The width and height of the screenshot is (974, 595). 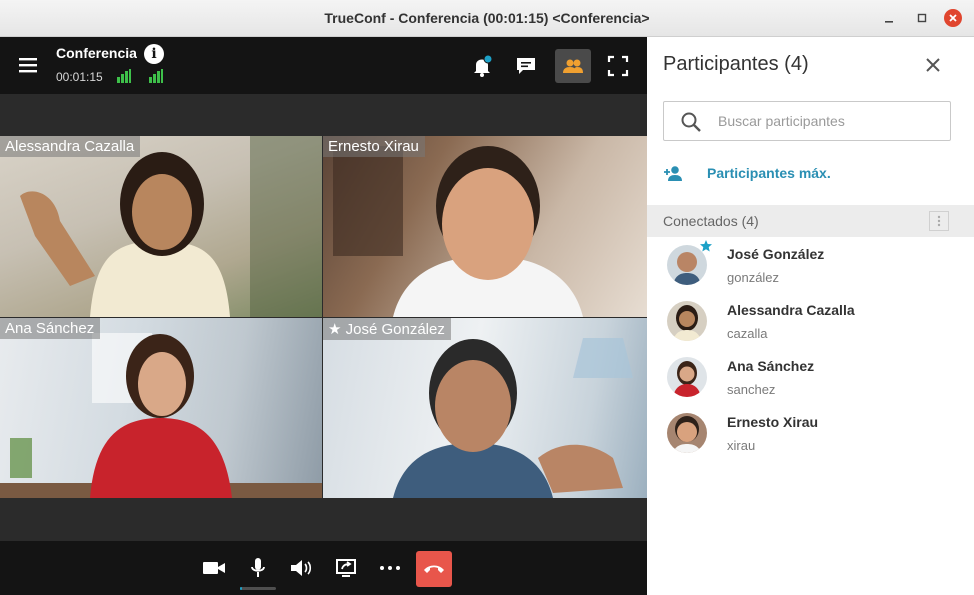 What do you see at coordinates (810, 321) in the screenshot?
I see `participant-item: Alessandra Cazalla cazalla` at bounding box center [810, 321].